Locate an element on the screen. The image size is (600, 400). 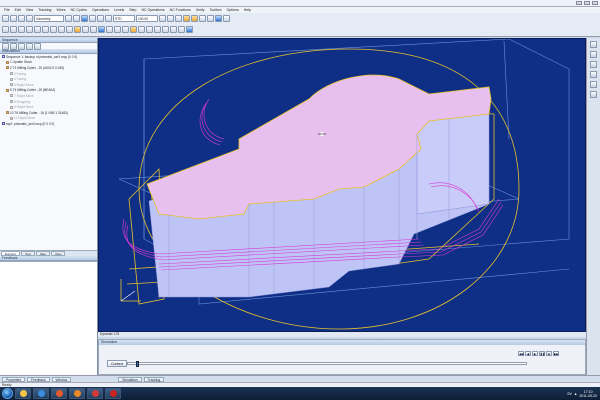
arc-icon is located at coordinates (21, 29).